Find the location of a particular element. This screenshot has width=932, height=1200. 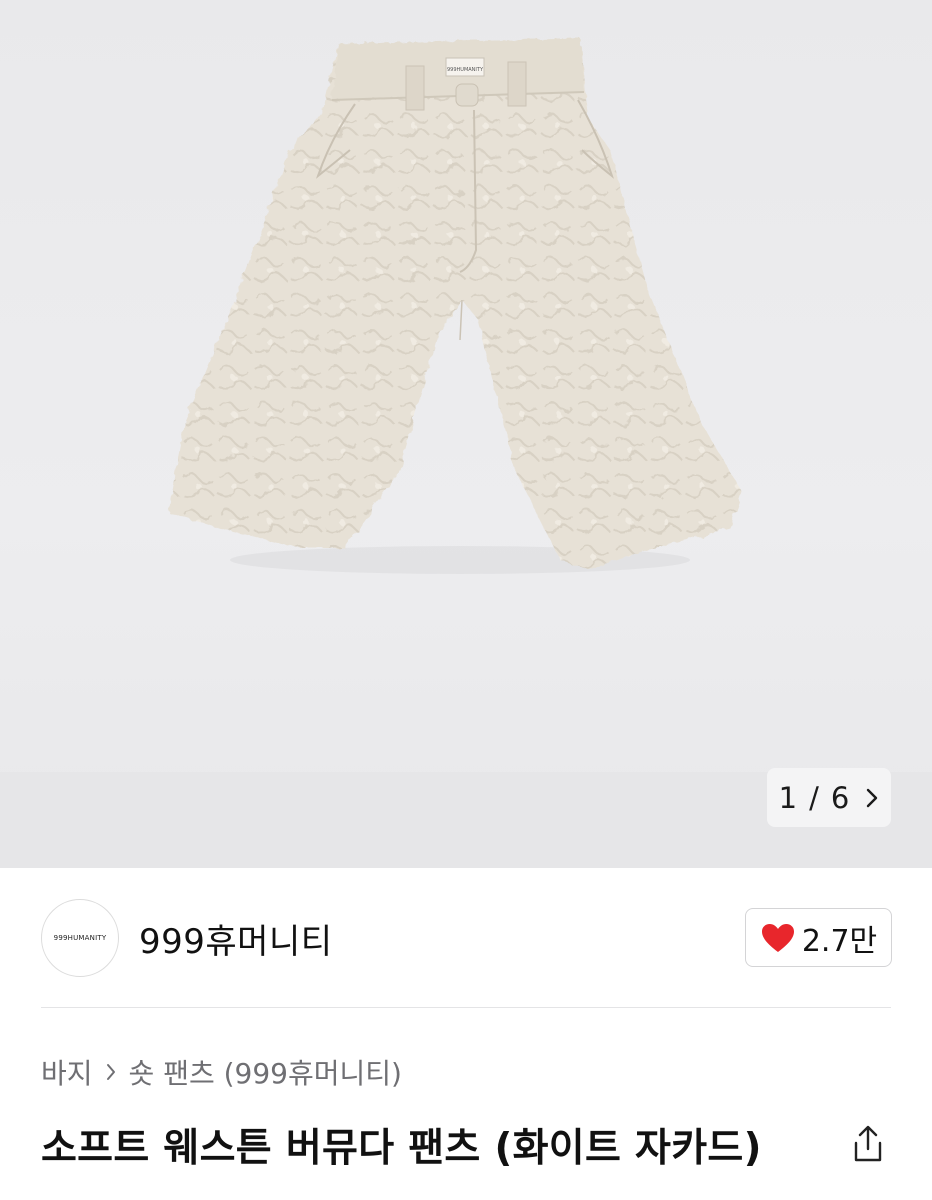

share-button is located at coordinates (868, 1144).